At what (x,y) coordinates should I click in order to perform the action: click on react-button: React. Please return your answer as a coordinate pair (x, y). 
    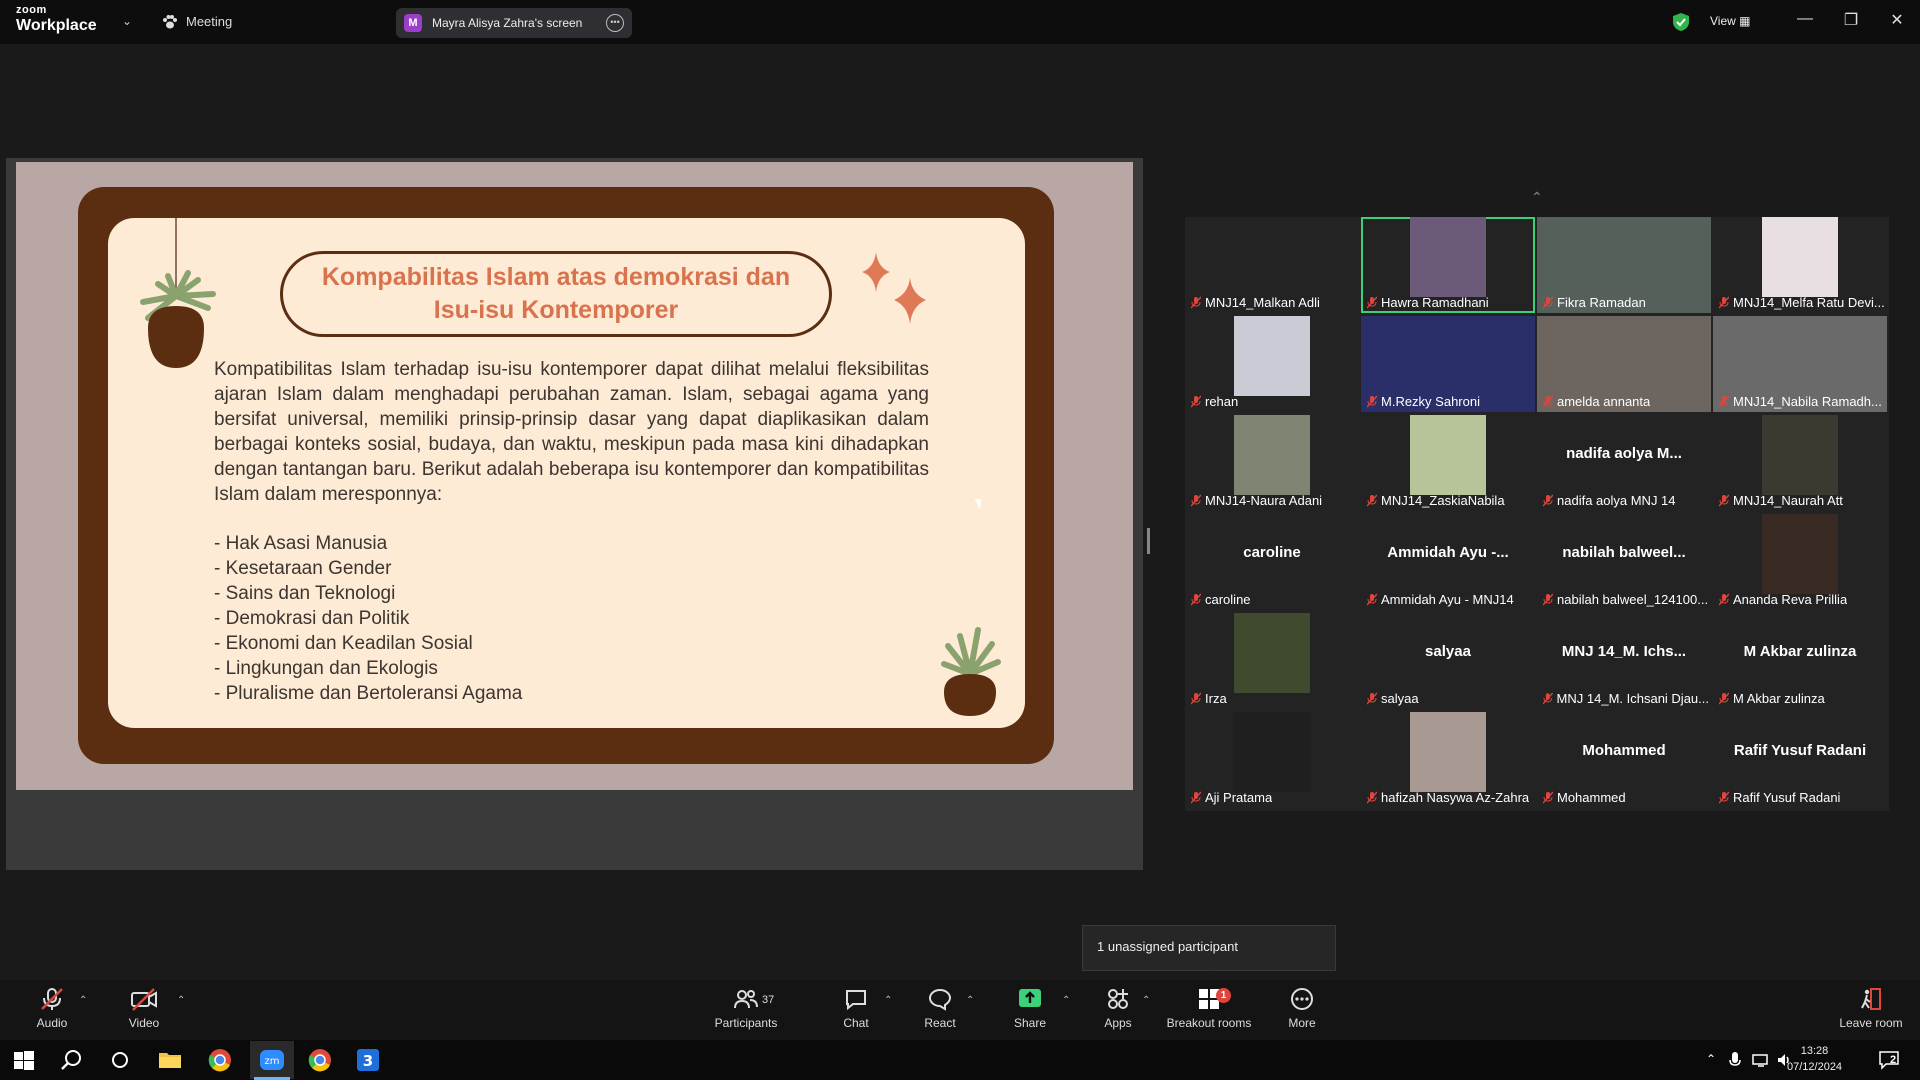
    Looking at the image, I should click on (940, 1008).